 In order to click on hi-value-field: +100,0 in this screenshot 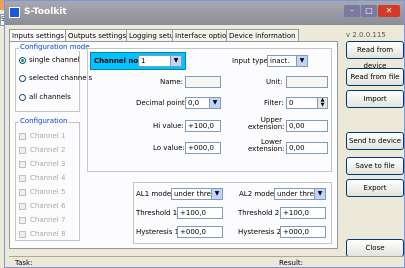, I will do `click(203, 126)`.